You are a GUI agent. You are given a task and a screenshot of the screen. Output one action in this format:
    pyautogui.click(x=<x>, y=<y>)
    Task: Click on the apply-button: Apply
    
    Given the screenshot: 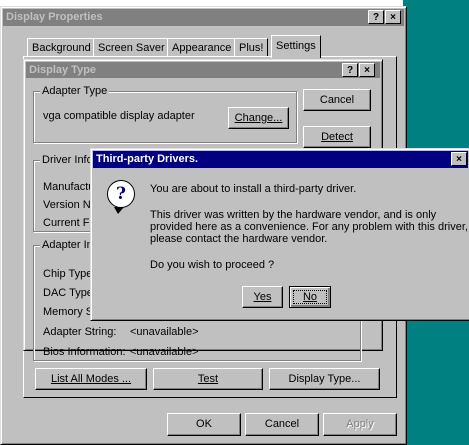 What is the action you would take?
    pyautogui.click(x=360, y=424)
    